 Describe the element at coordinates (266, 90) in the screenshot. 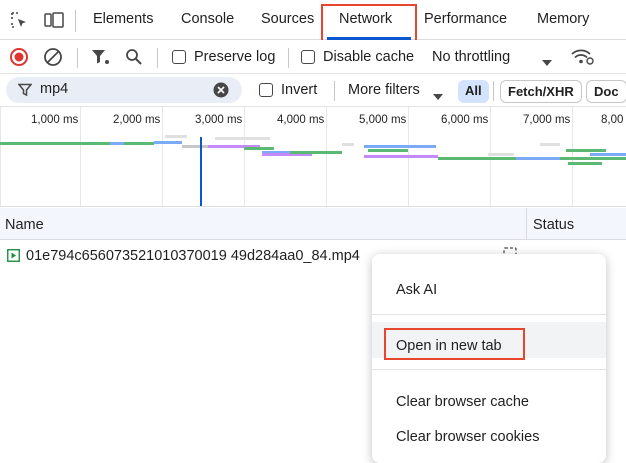

I see `invert-checkbox` at that location.